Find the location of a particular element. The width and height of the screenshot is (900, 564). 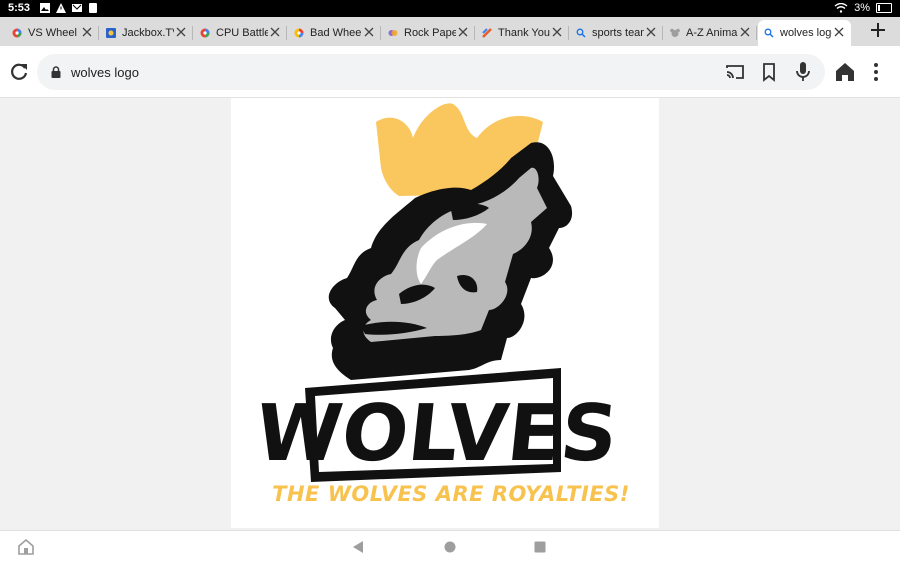

back-icon is located at coordinates (358, 547).